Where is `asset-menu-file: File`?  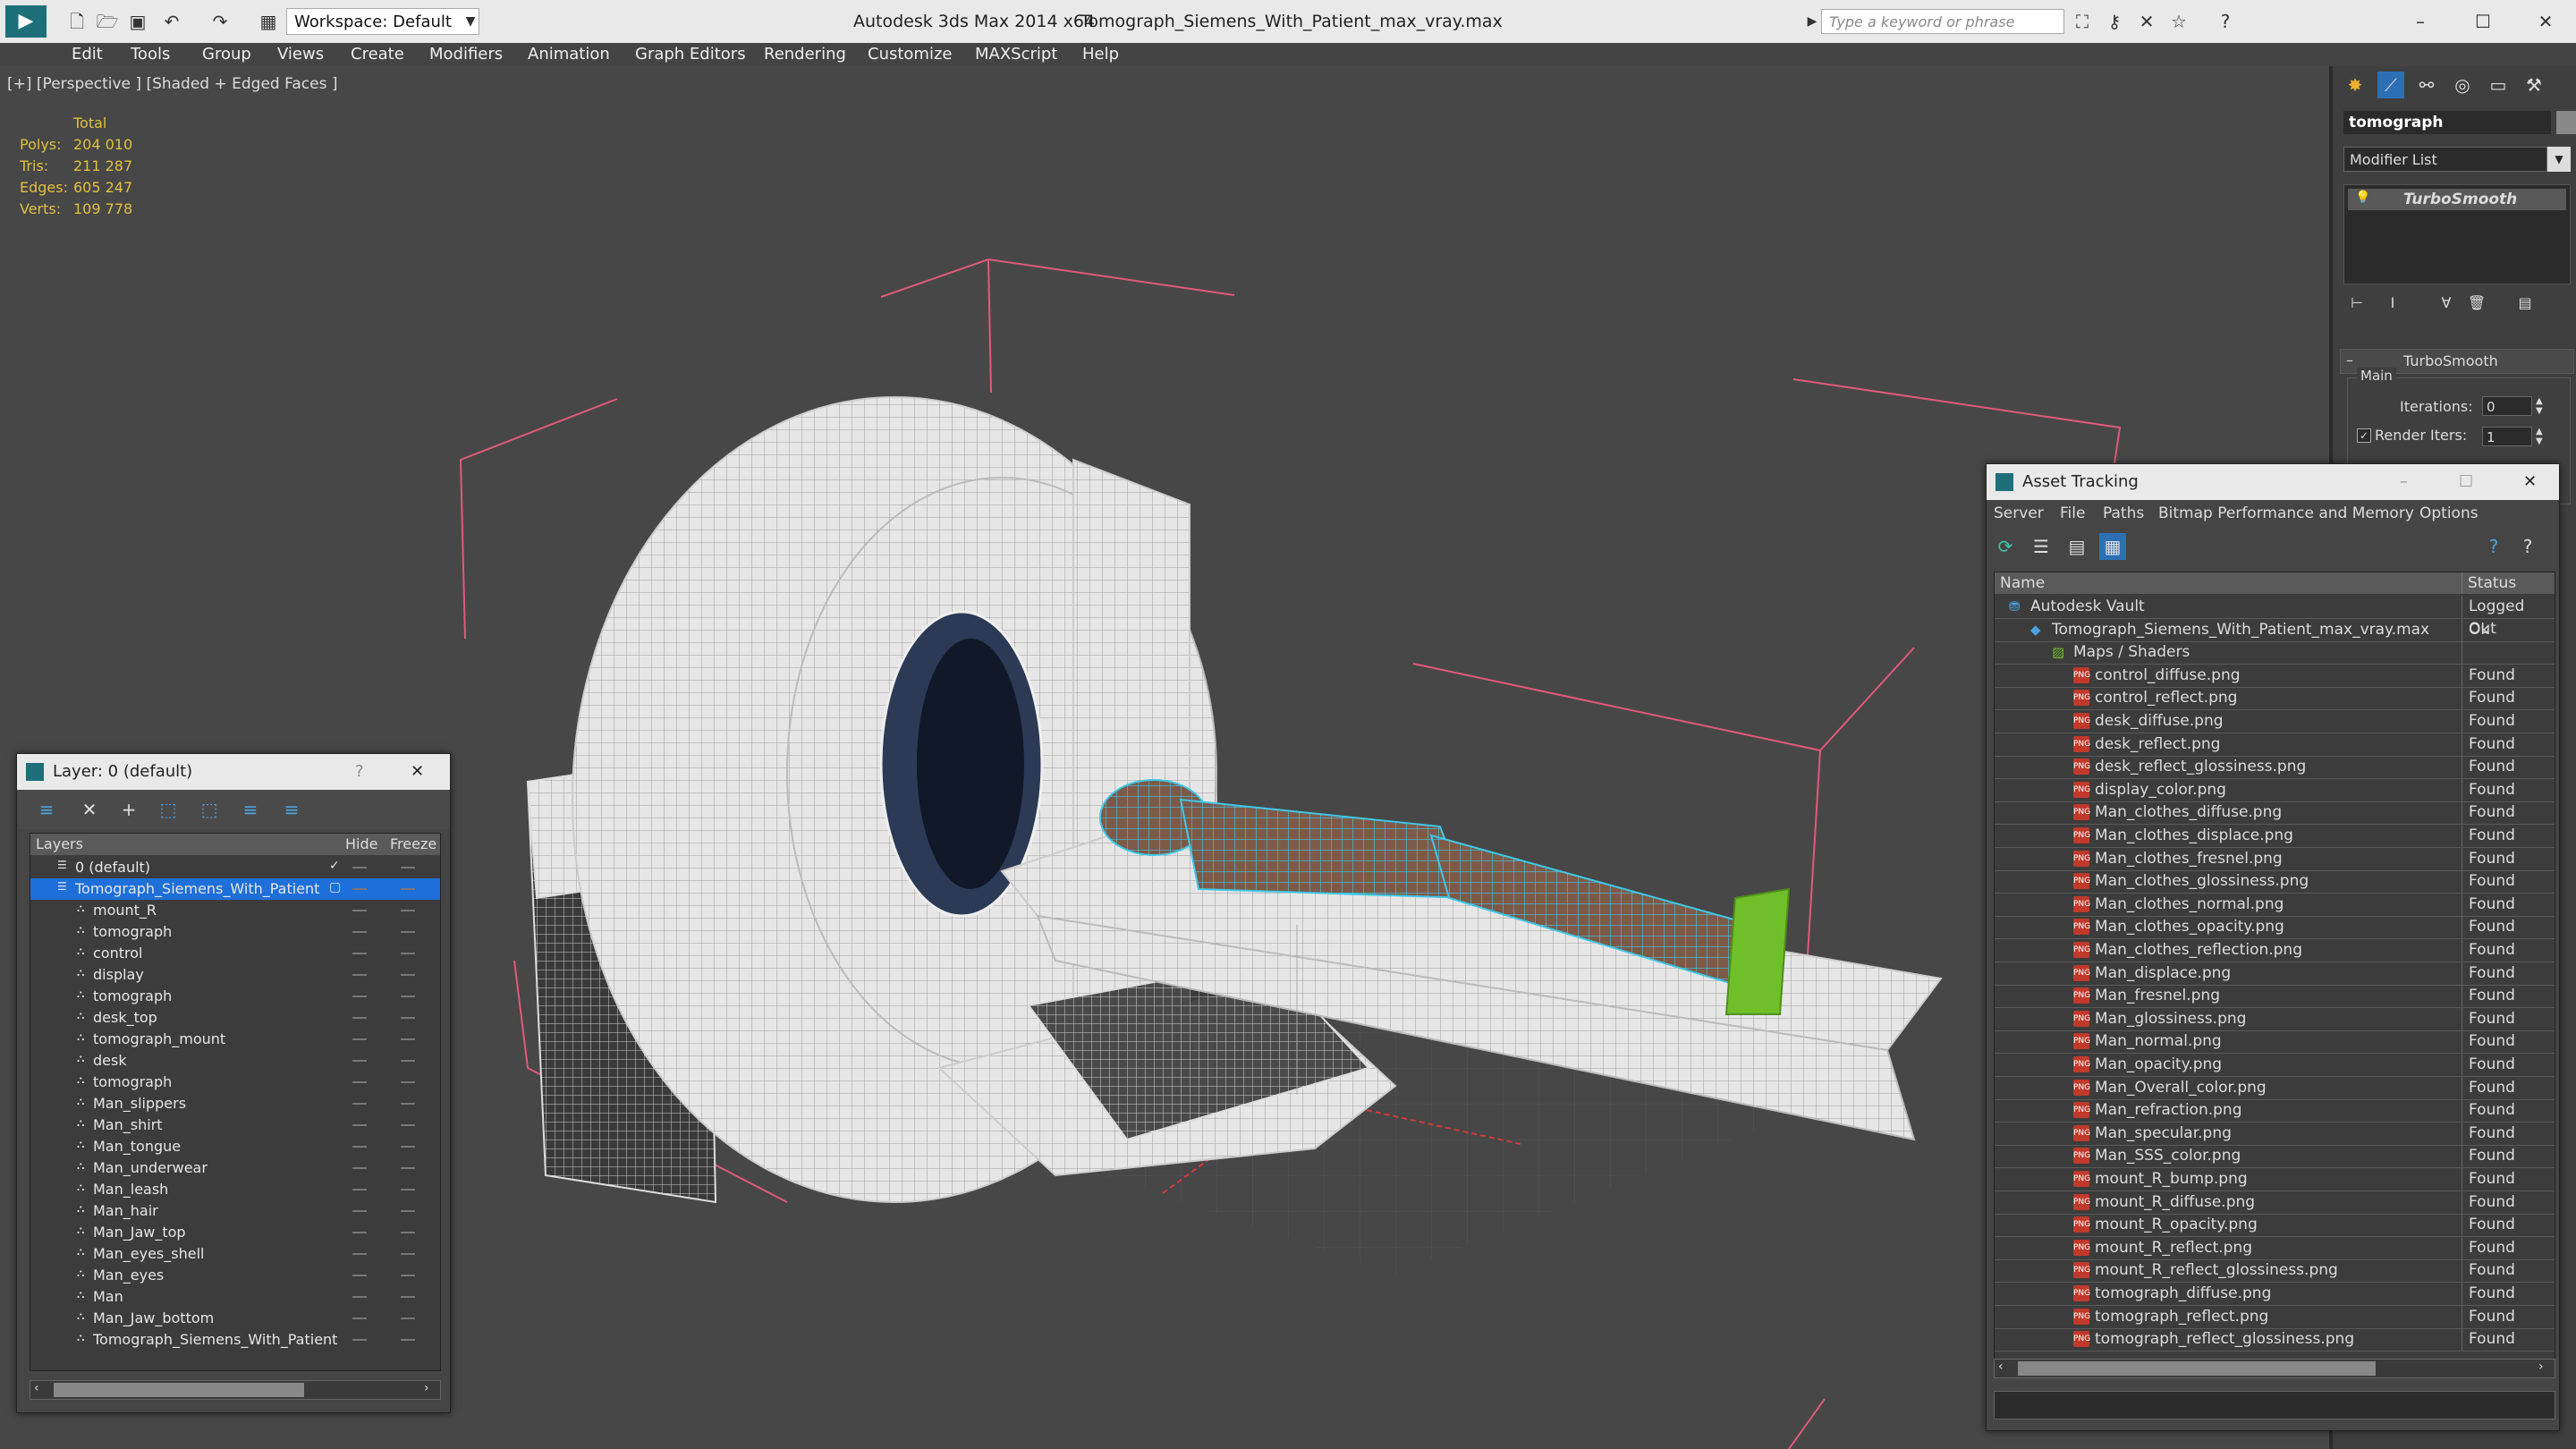 asset-menu-file: File is located at coordinates (2072, 513).